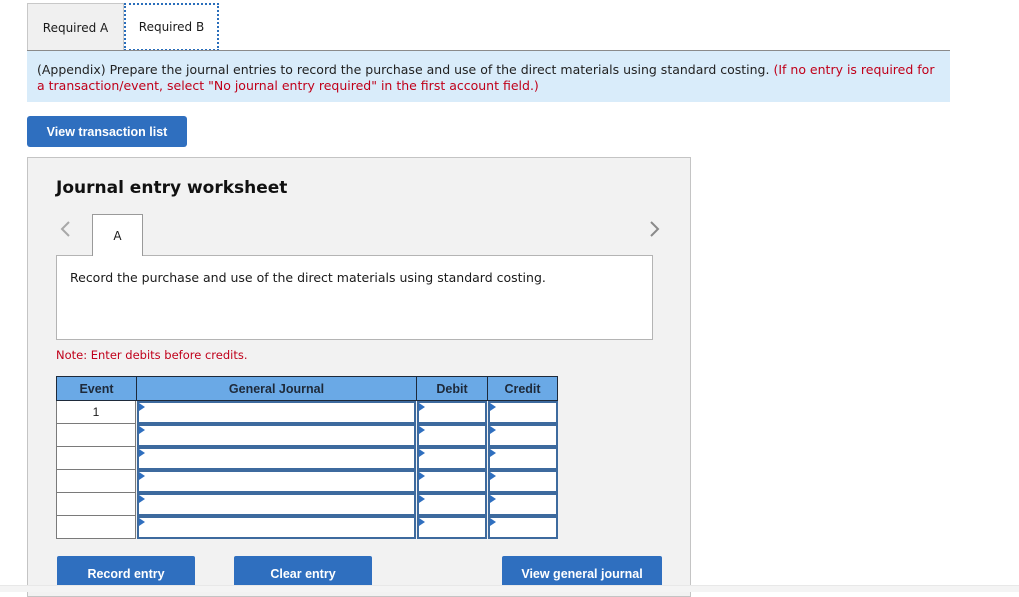  What do you see at coordinates (509, 588) in the screenshot?
I see `page-bottom-edge` at bounding box center [509, 588].